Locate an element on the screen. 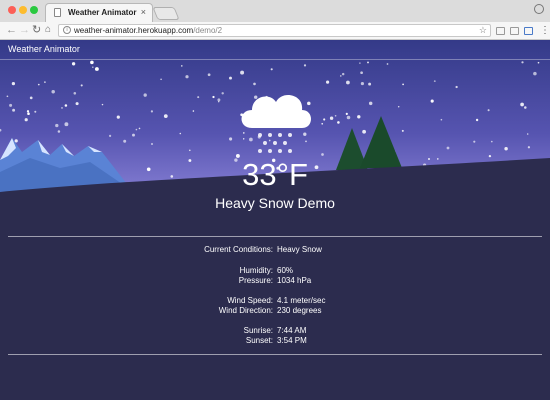  browser-menu-icon: ⋮ is located at coordinates (545, 30).